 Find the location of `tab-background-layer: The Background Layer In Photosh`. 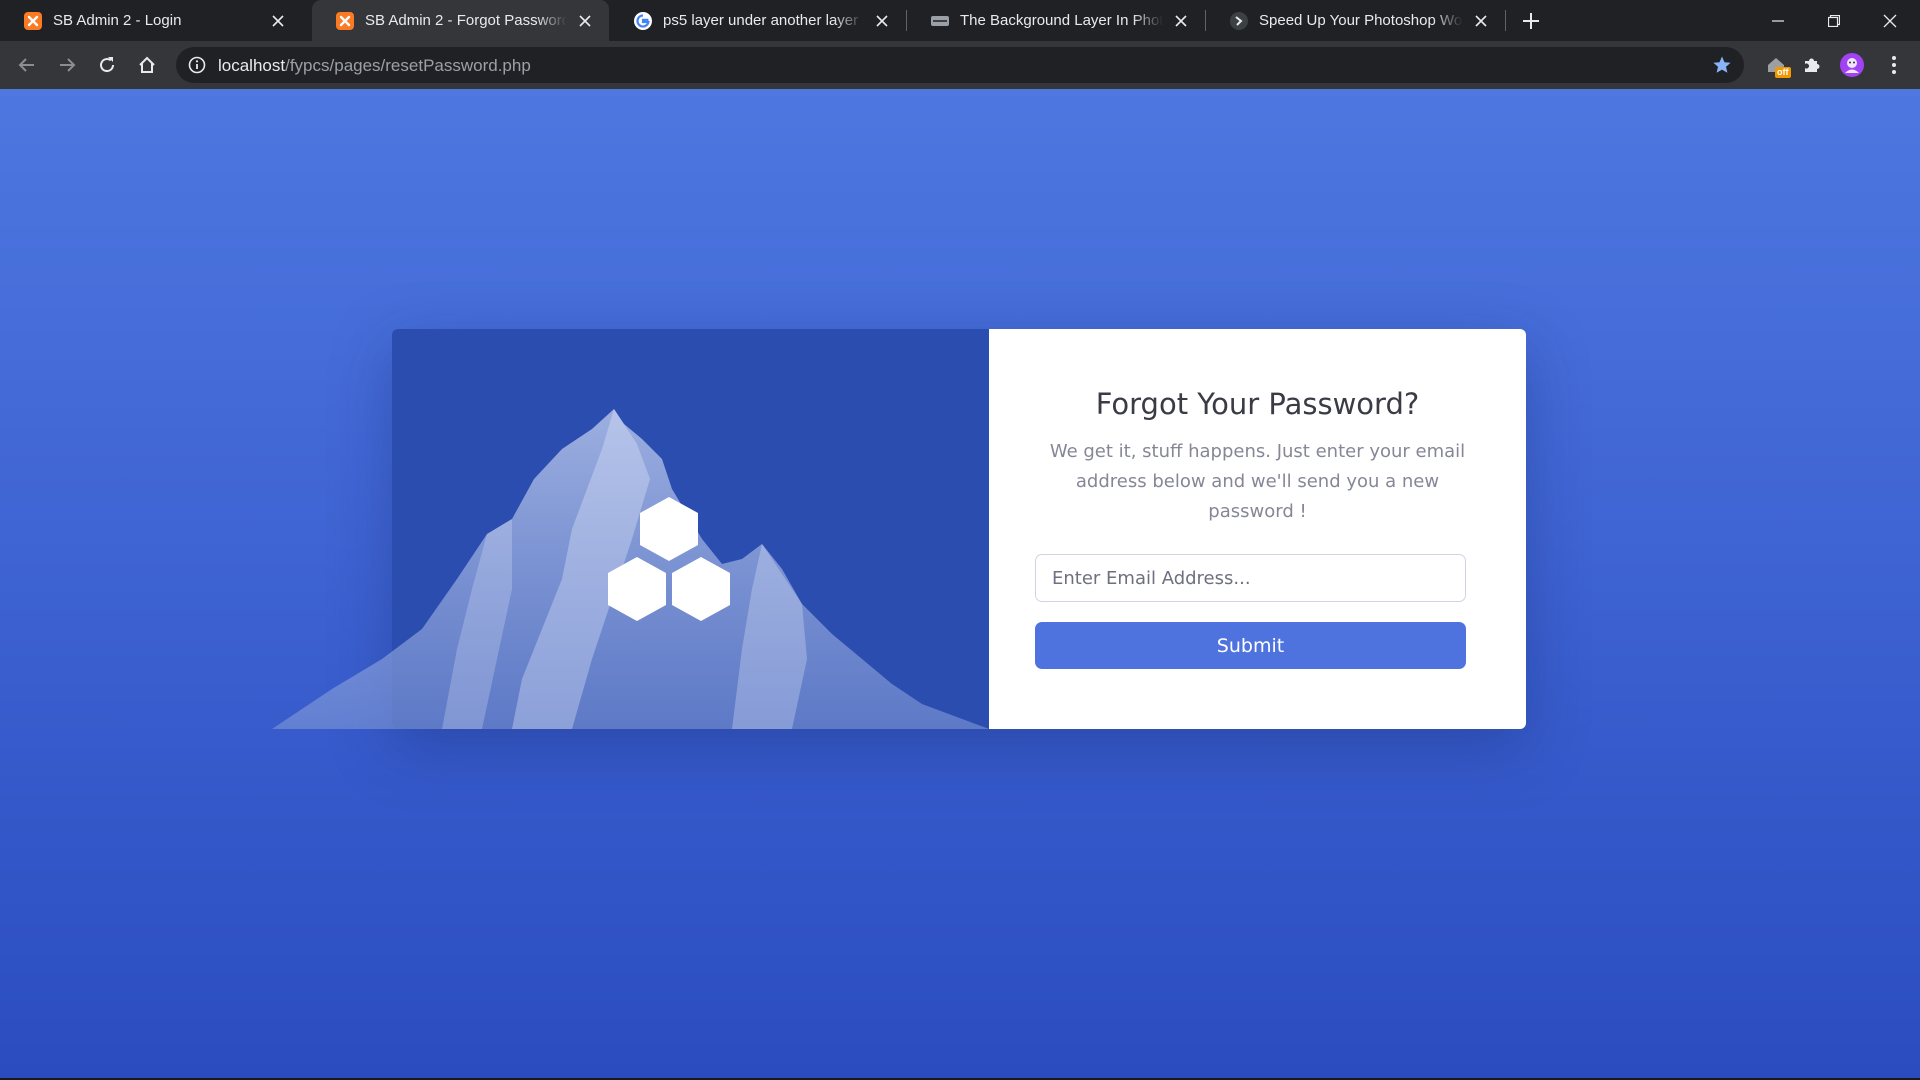

tab-background-layer: The Background Layer In Photosh is located at coordinates (1056, 20).